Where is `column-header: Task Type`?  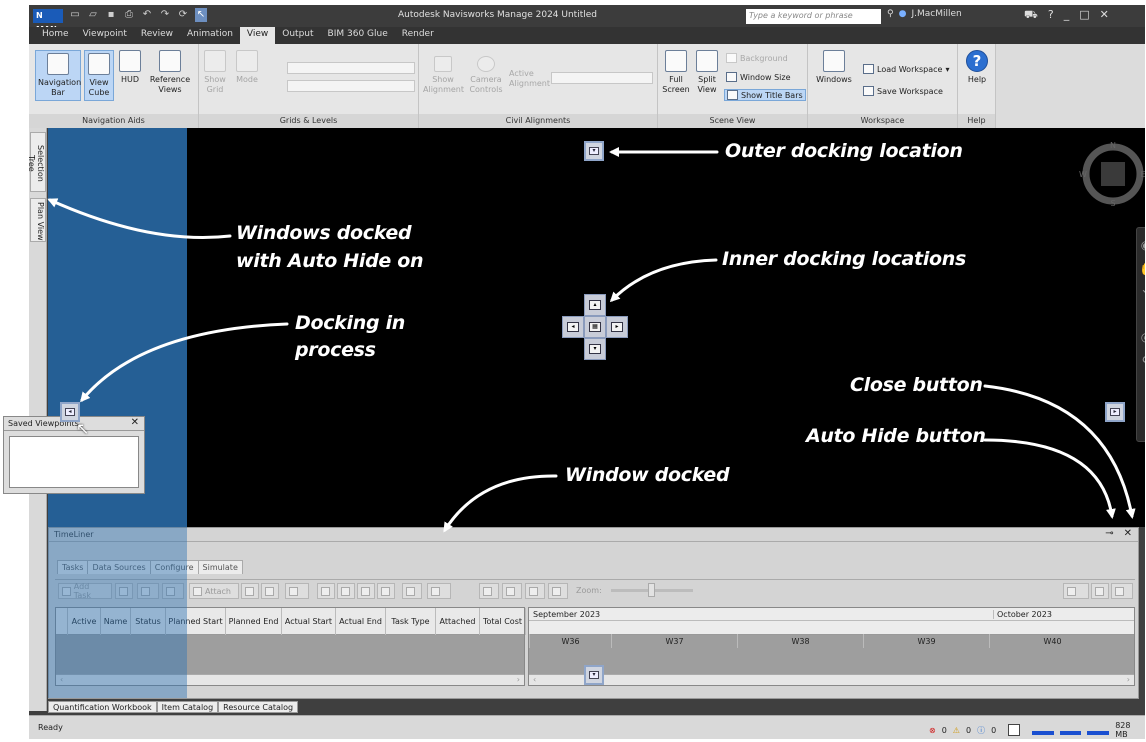
column-header: Task Type is located at coordinates (411, 621).